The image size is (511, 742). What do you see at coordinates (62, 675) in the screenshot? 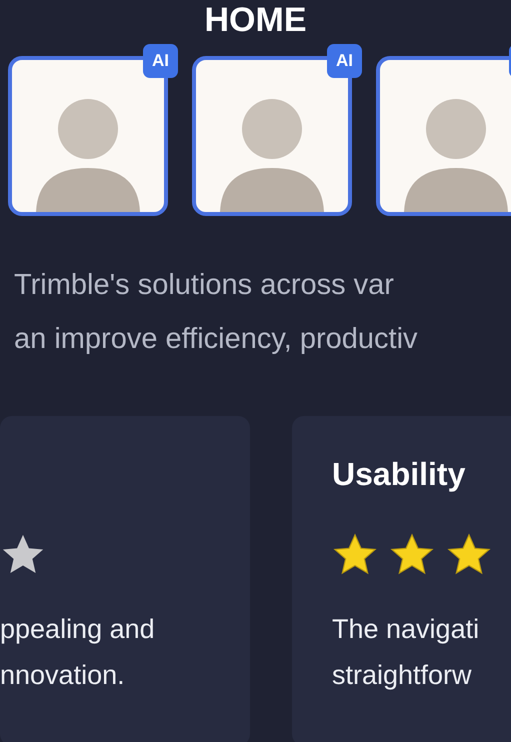
I see `card-text: nnovation.` at bounding box center [62, 675].